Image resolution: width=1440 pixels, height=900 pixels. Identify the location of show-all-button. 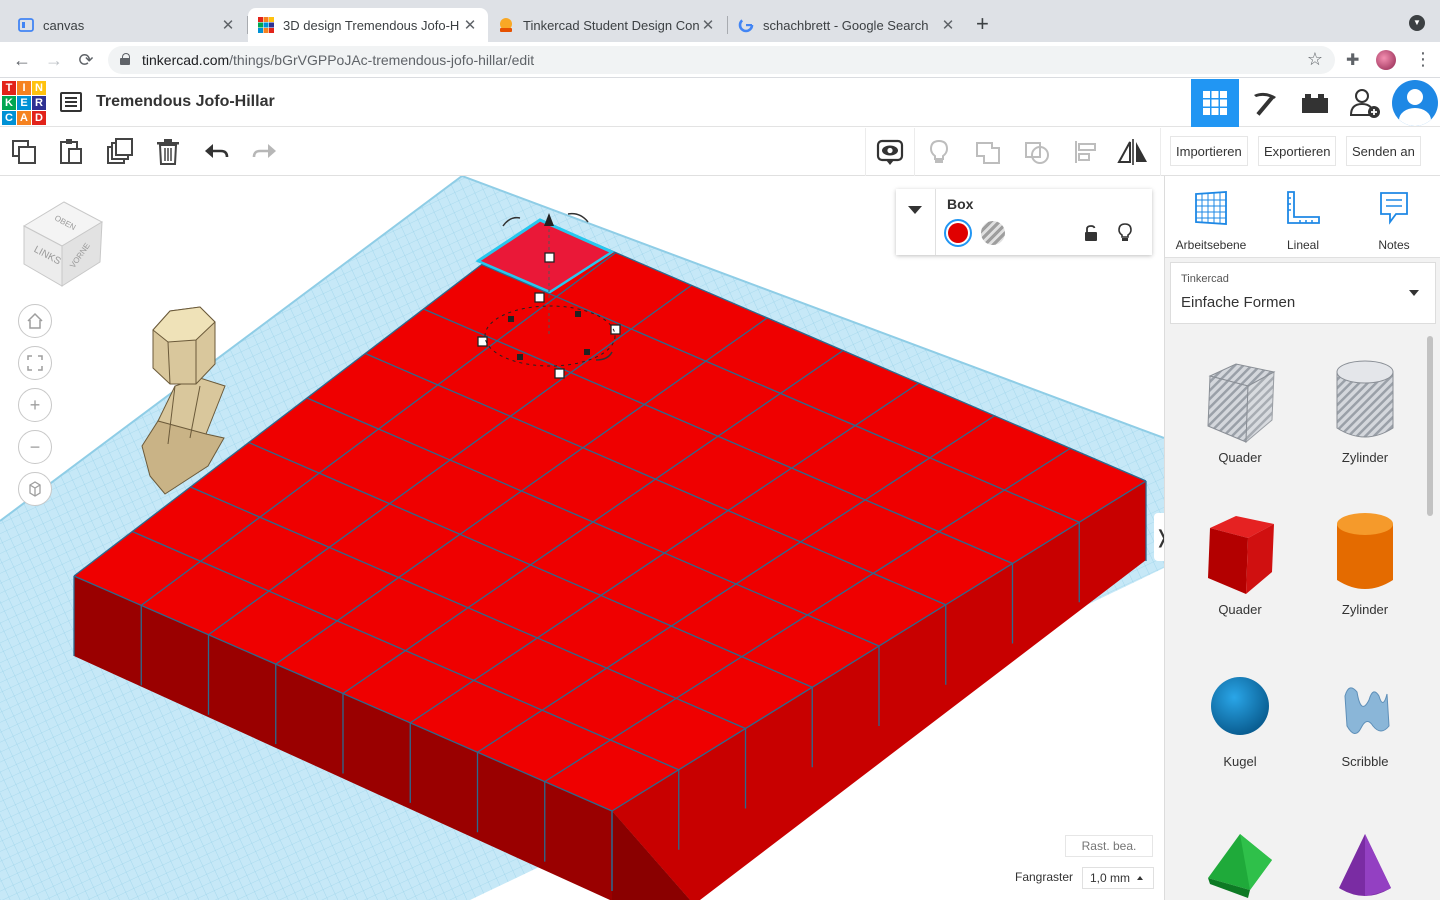
(890, 152).